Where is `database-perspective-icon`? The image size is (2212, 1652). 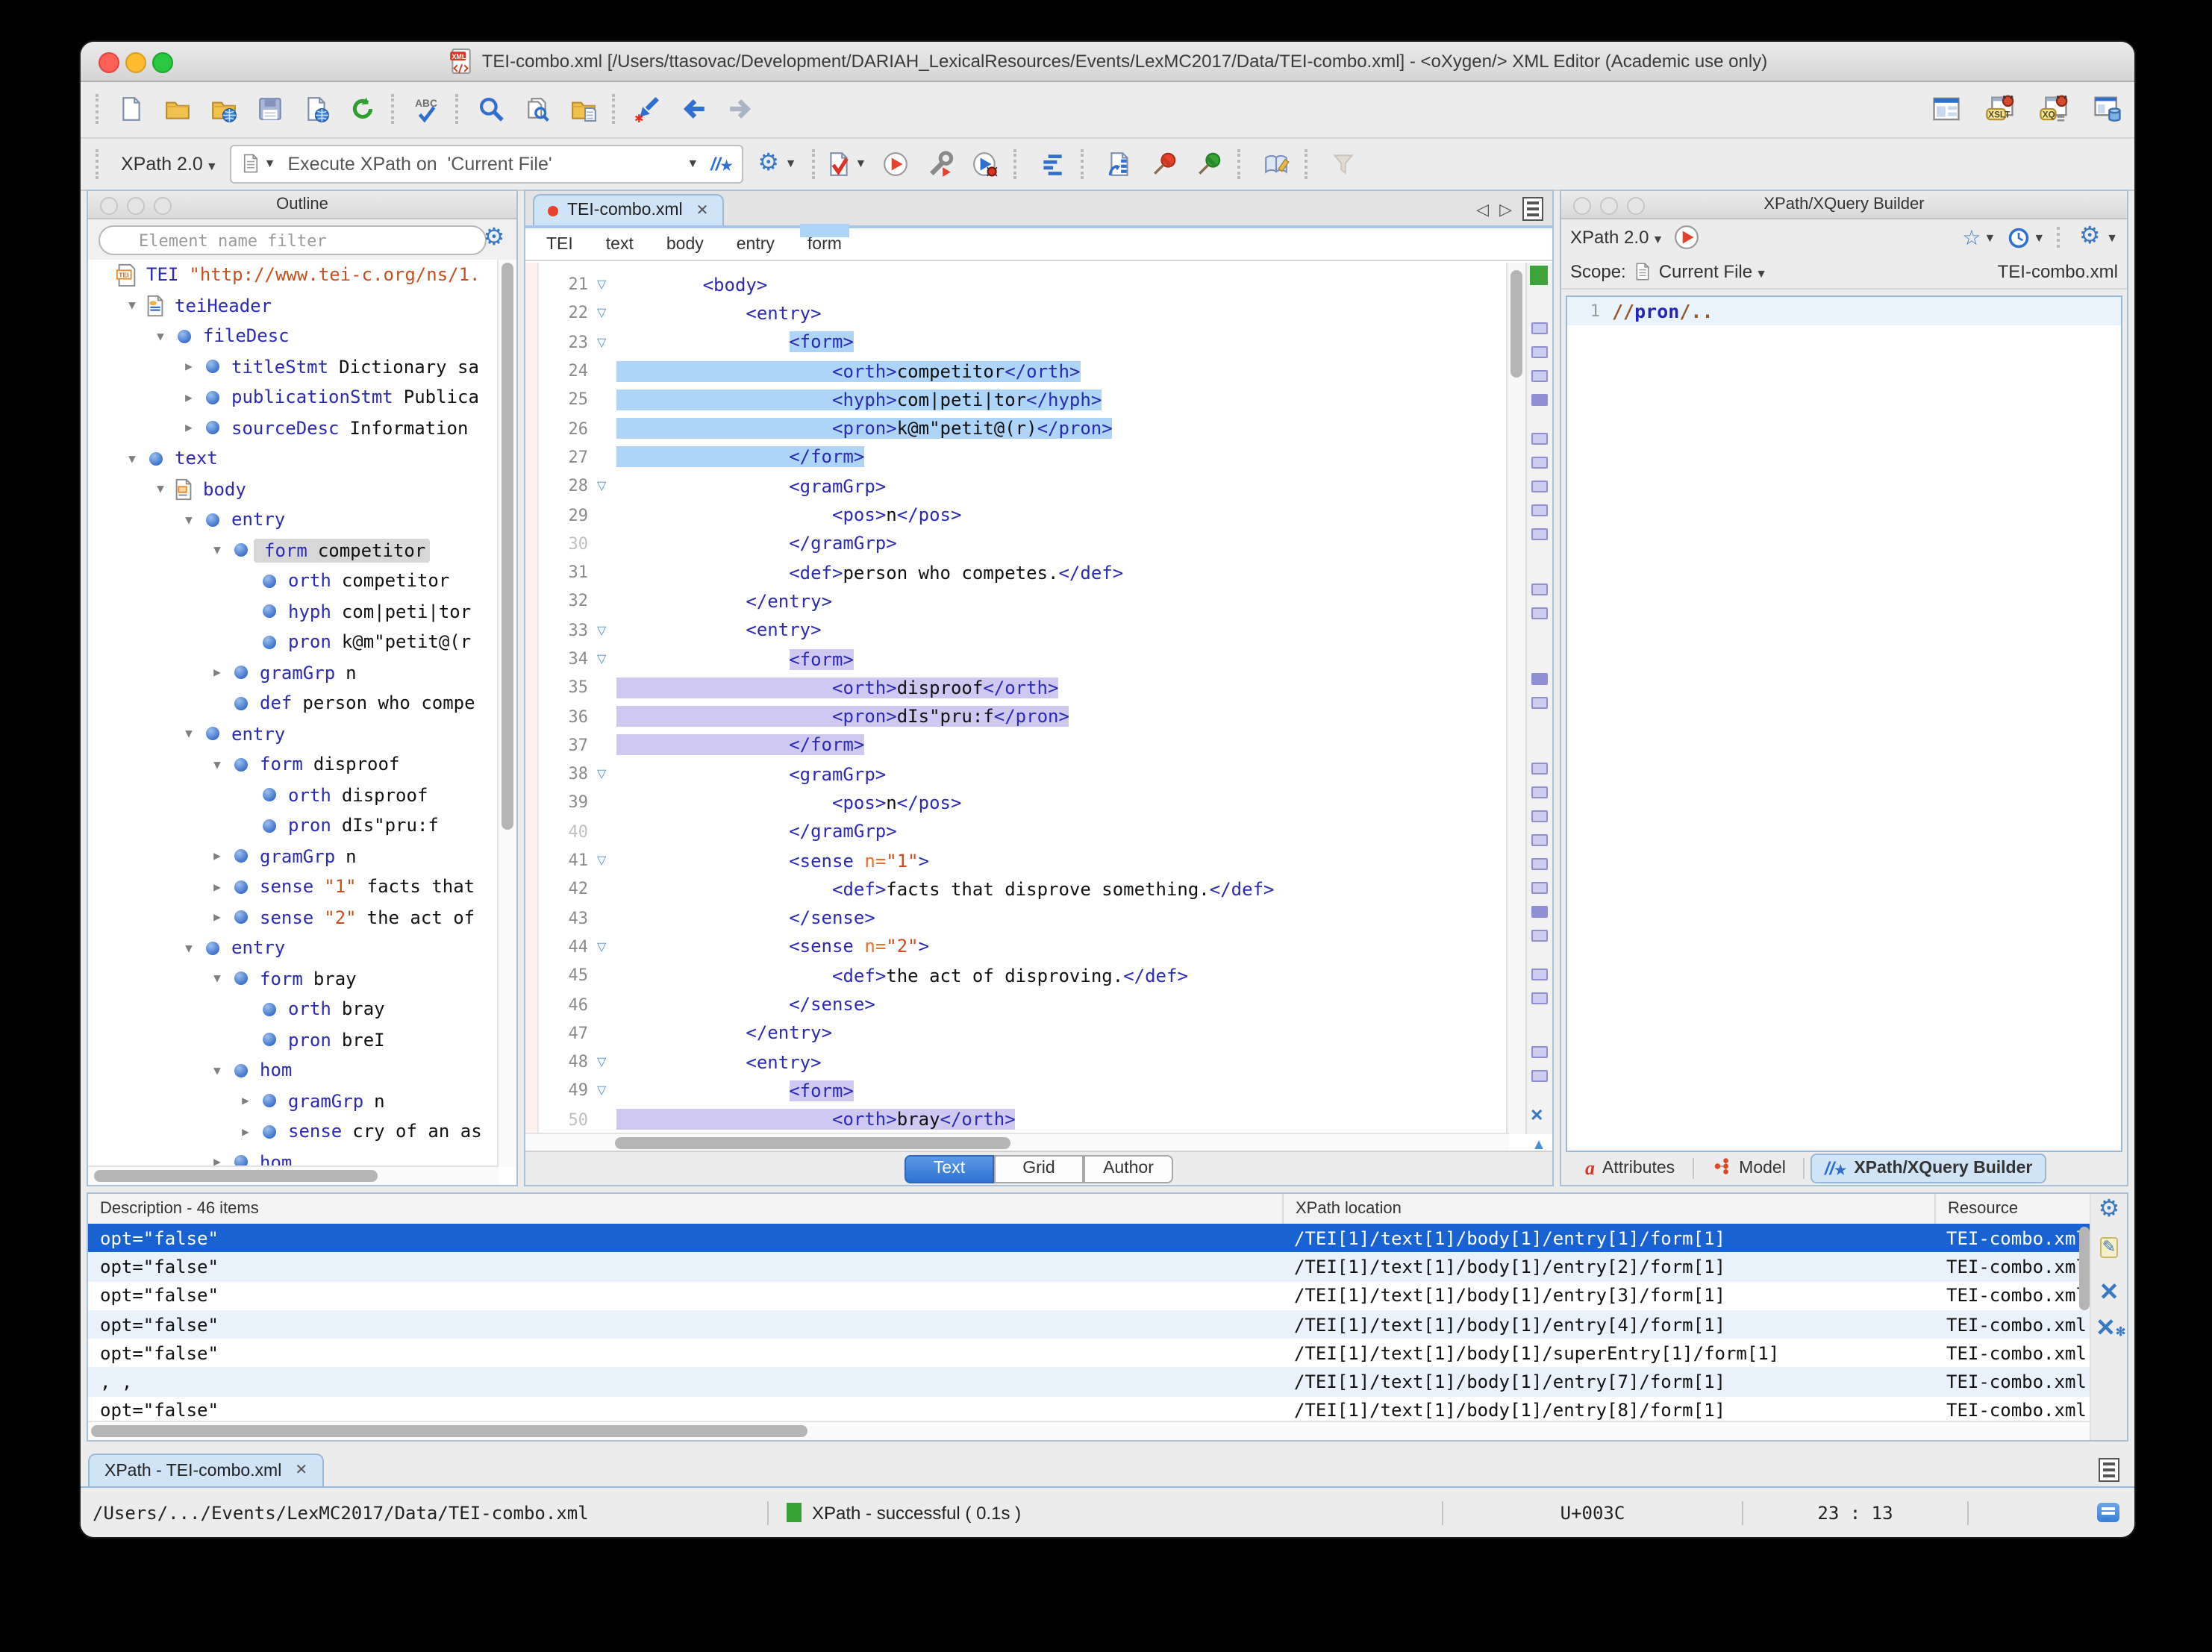 database-perspective-icon is located at coordinates (2107, 109).